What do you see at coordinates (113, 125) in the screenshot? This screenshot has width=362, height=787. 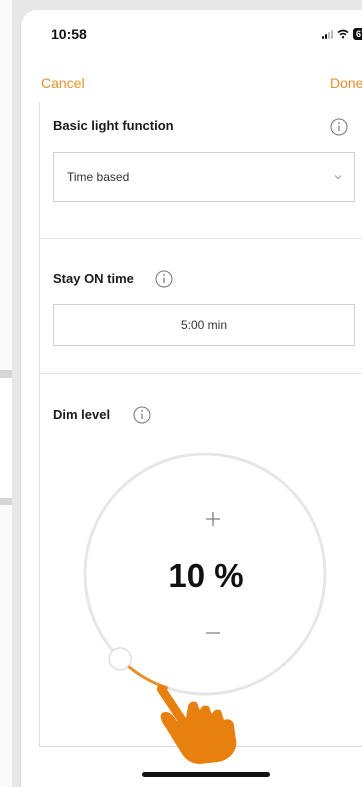 I see `basic-light-label: Basic light function` at bounding box center [113, 125].